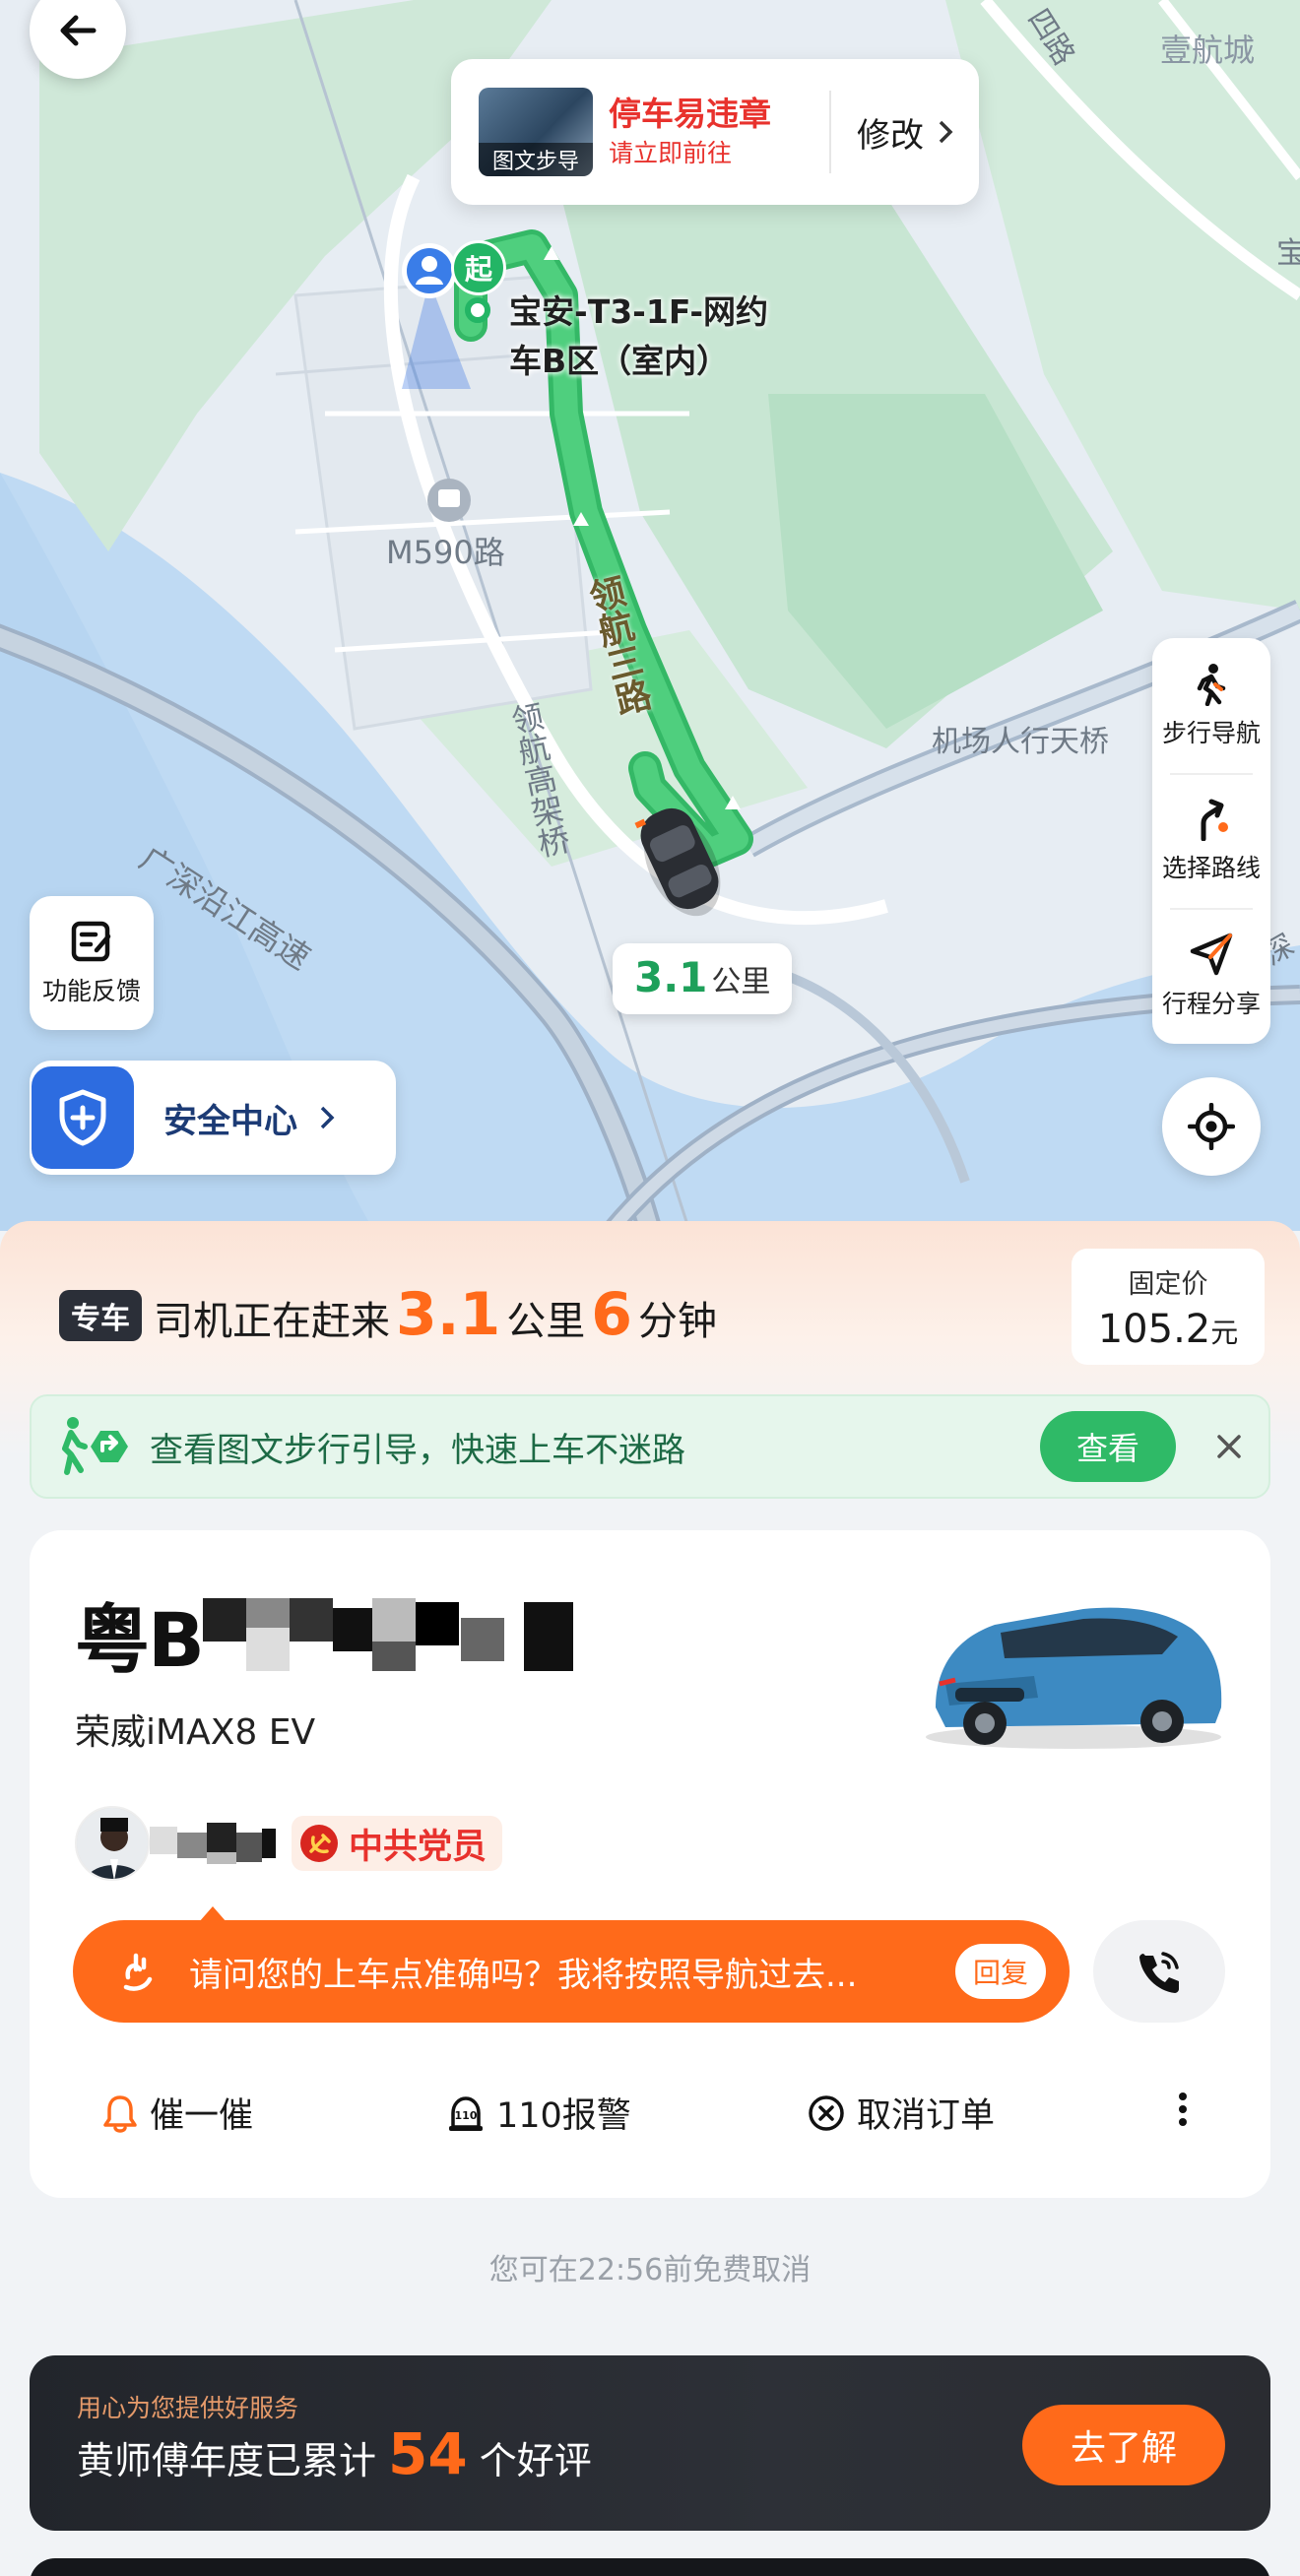 The height and width of the screenshot is (2576, 1300). Describe the element at coordinates (1211, 975) in the screenshot. I see `share-trip-button: 行程分享` at that location.